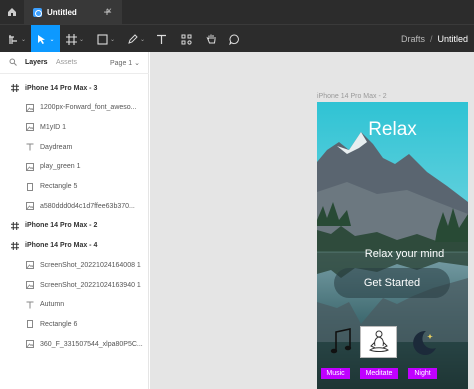  I want to click on layer-label: ScreenShot_20221024164008 1, so click(90, 265).